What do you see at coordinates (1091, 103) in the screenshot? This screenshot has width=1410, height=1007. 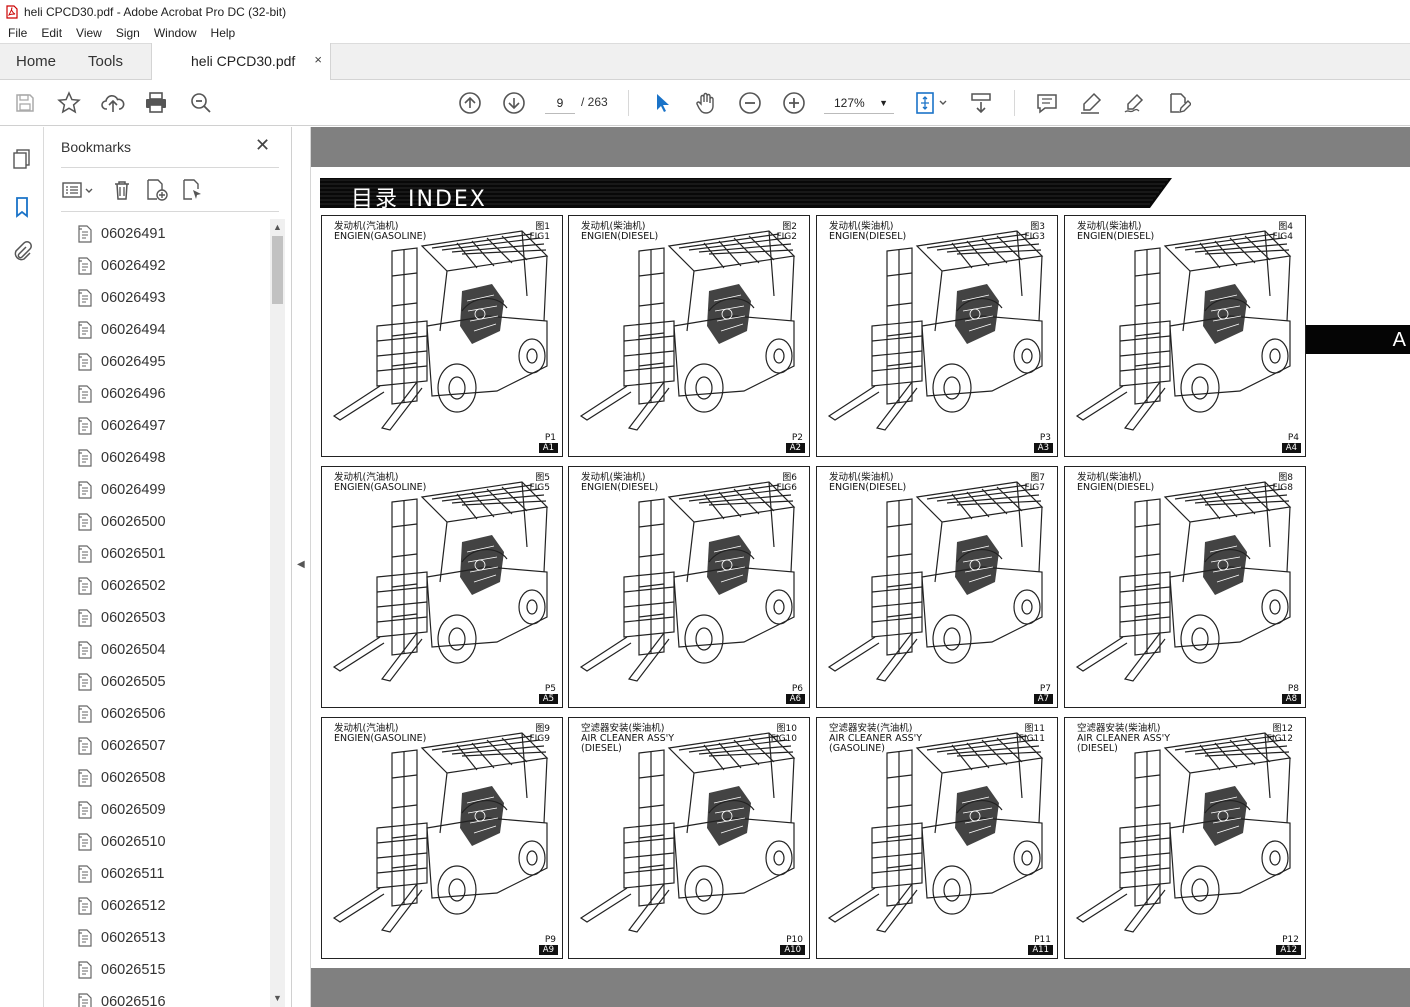 I see `highlight-pen-icon` at bounding box center [1091, 103].